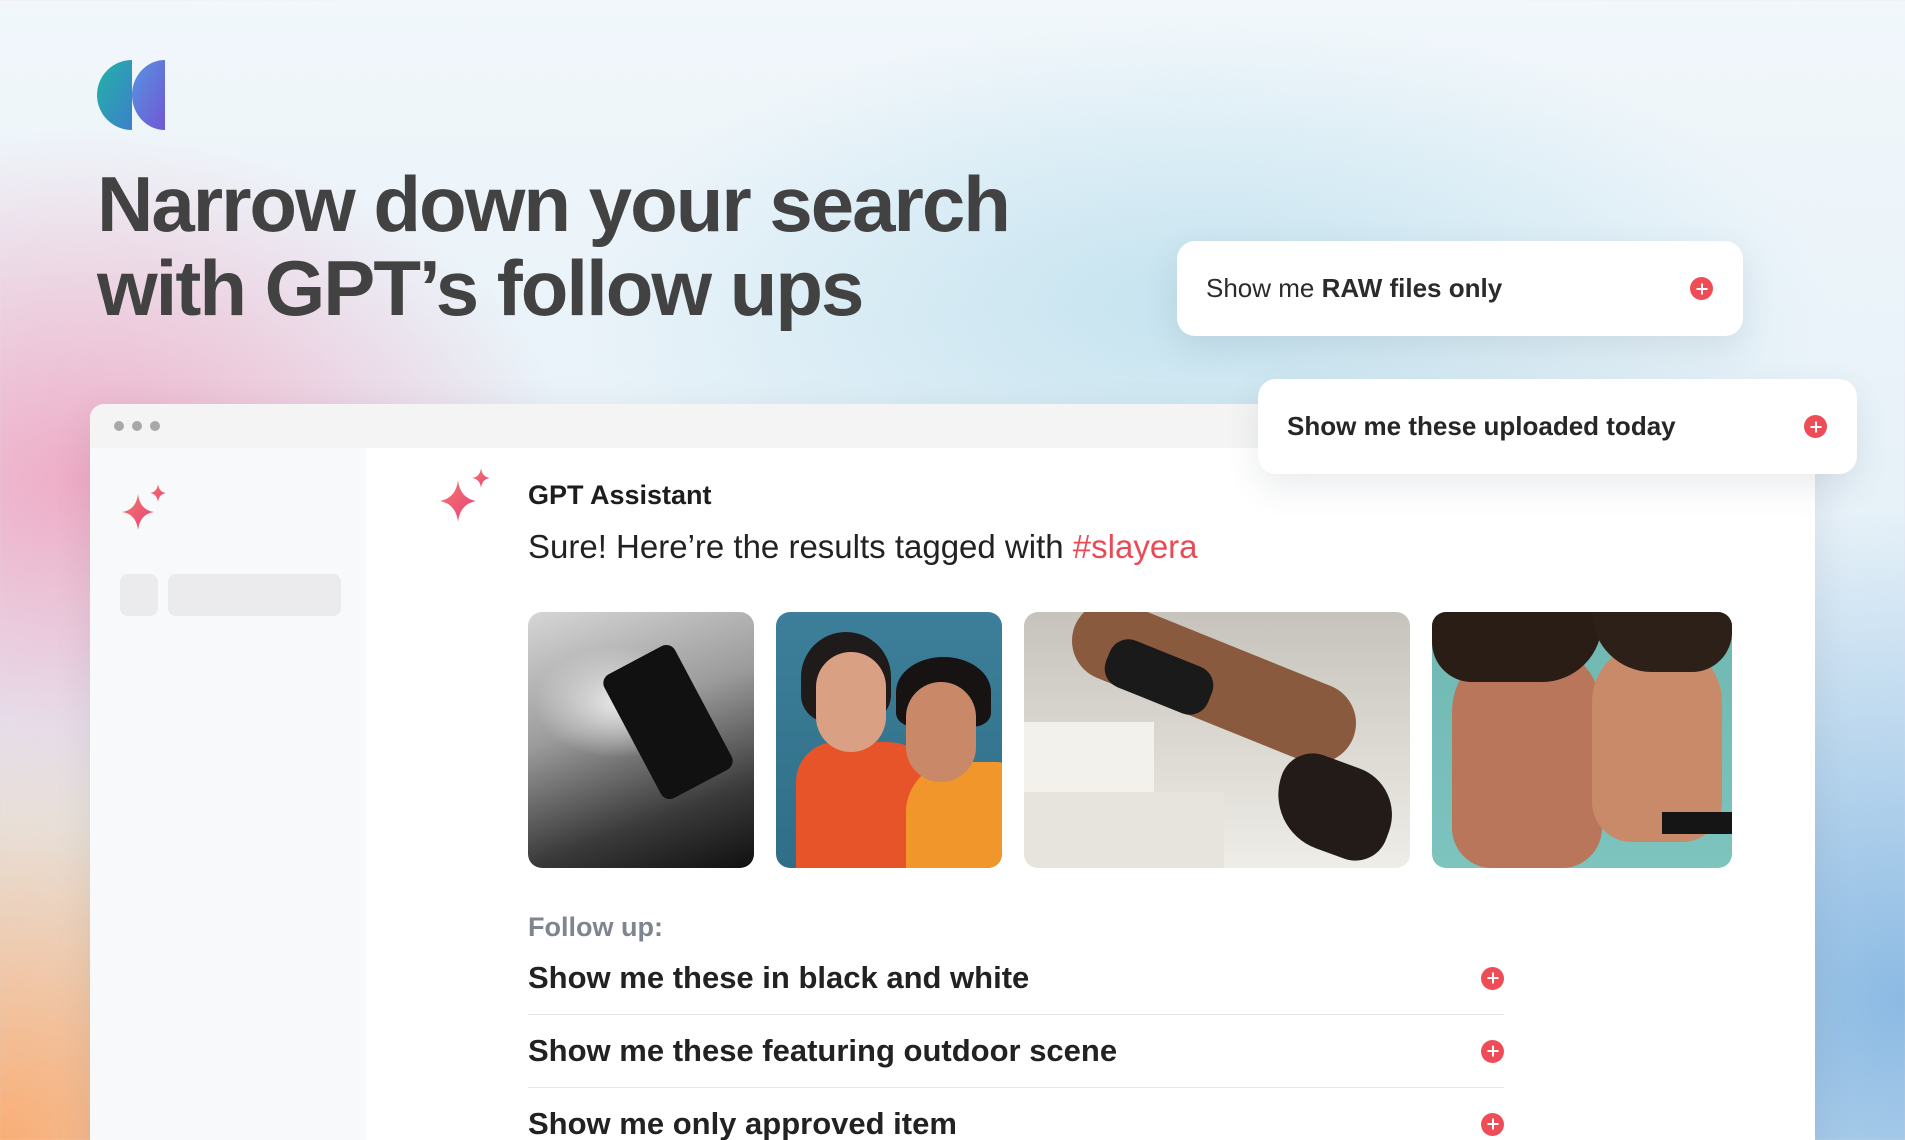  I want to click on sidebar-placeholder-item, so click(254, 595).